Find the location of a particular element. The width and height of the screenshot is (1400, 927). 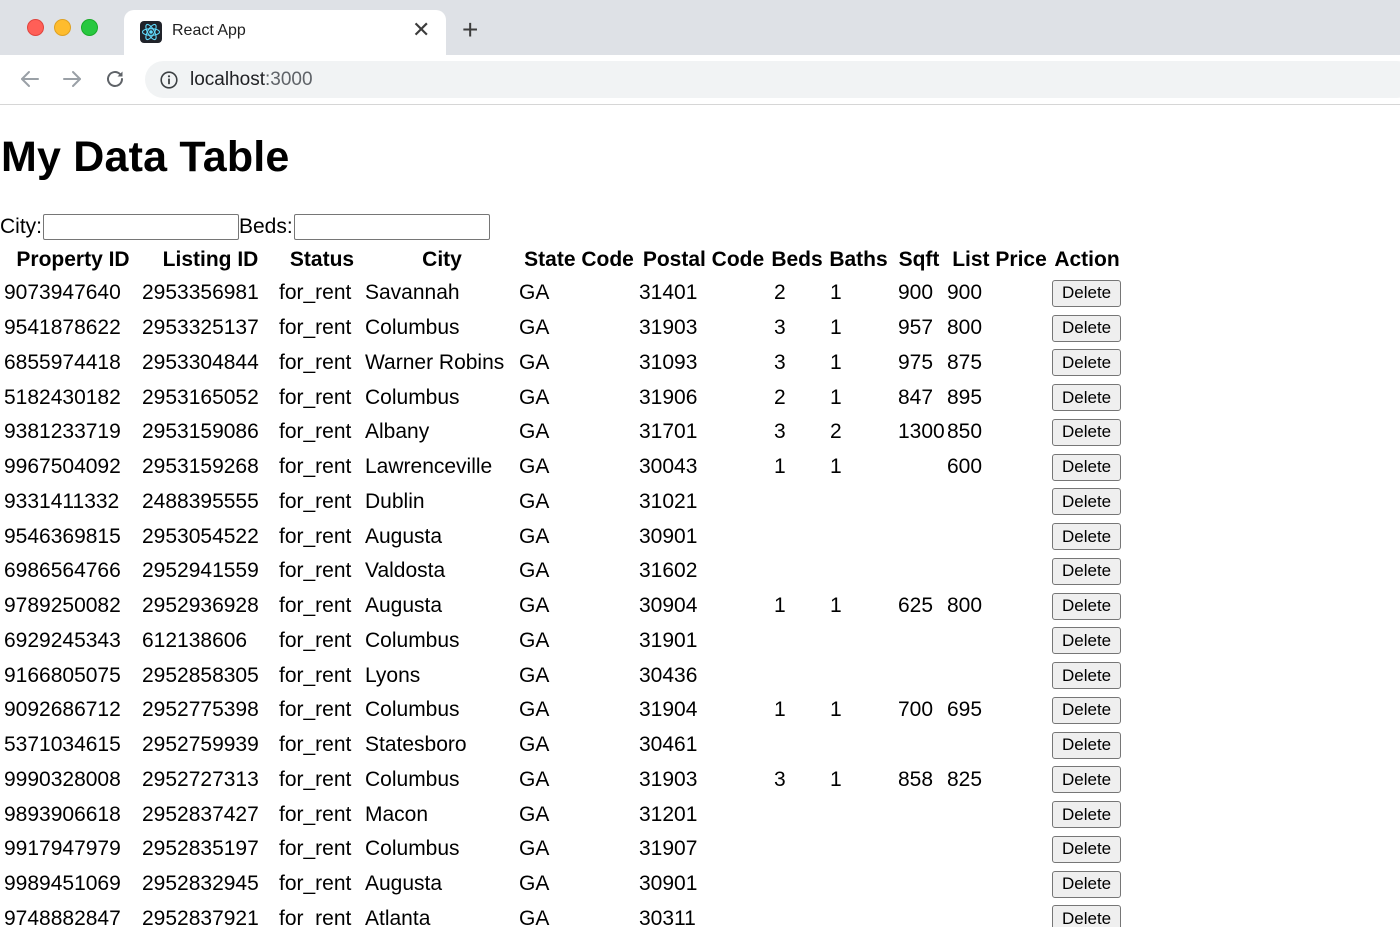

column-header-city: City is located at coordinates (442, 259).